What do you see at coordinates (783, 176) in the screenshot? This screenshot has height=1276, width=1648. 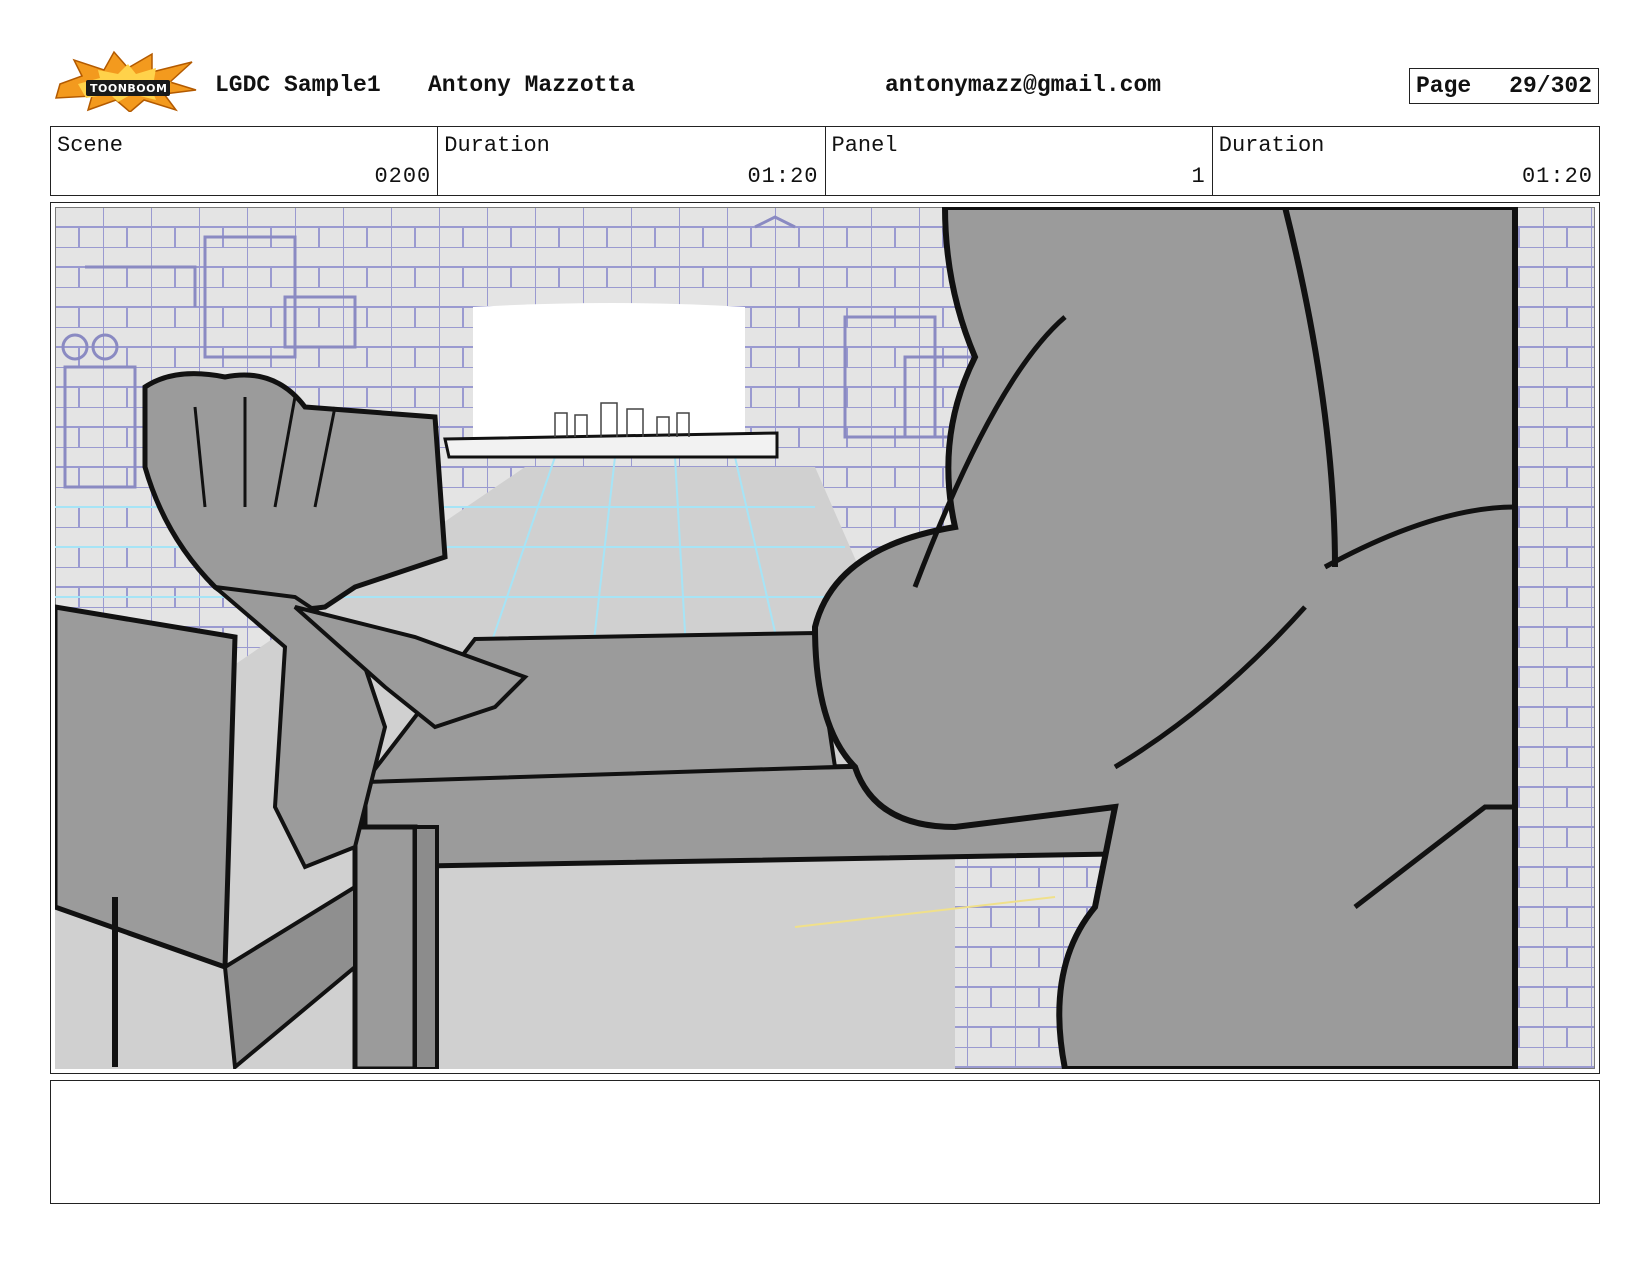 I see `scene-duration-value: 01:20` at bounding box center [783, 176].